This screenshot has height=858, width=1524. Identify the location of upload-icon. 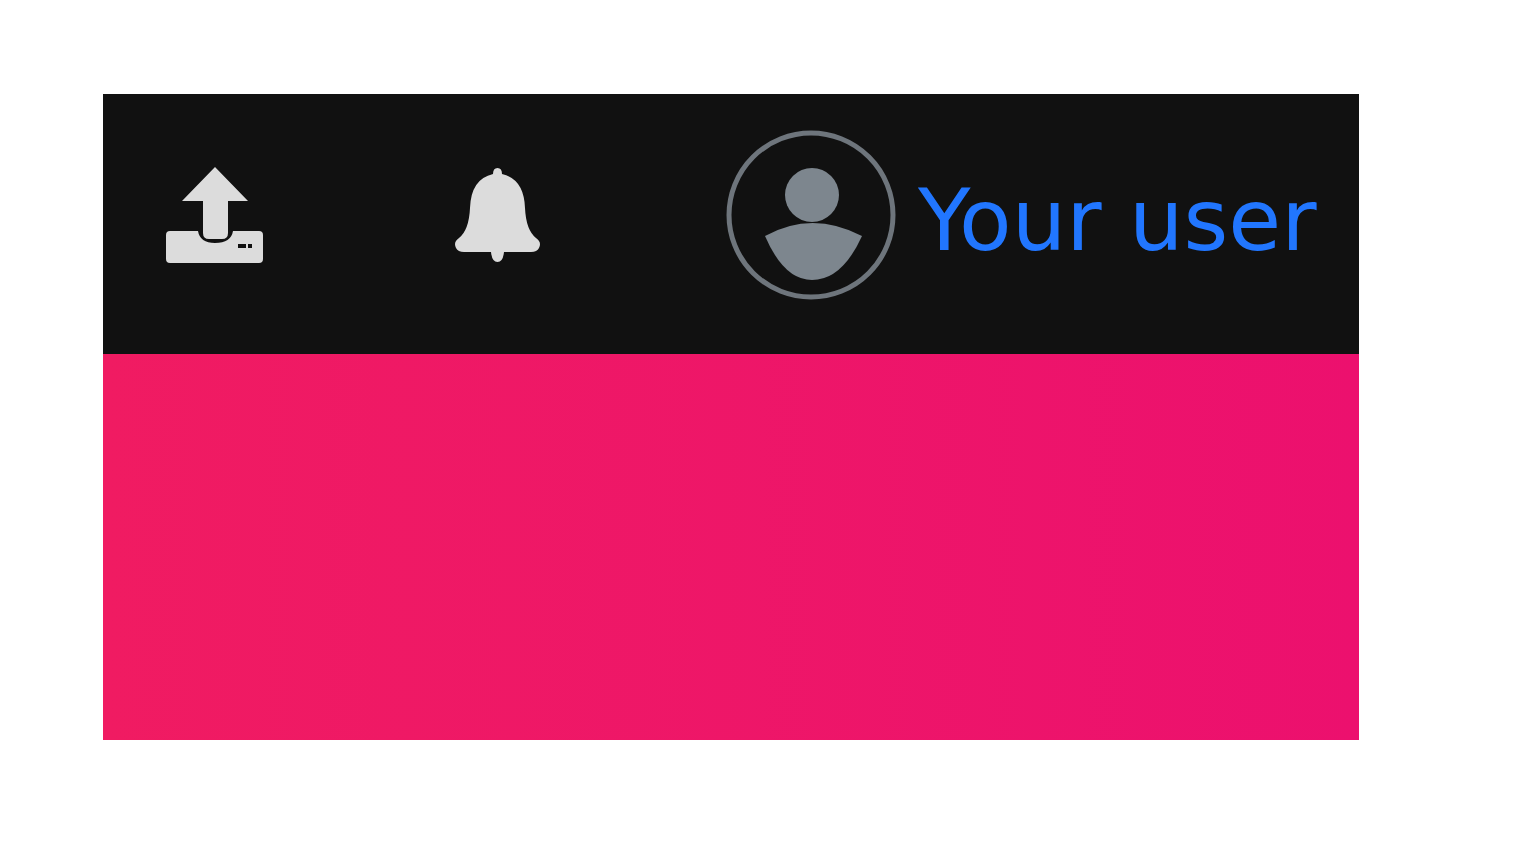
(214, 215).